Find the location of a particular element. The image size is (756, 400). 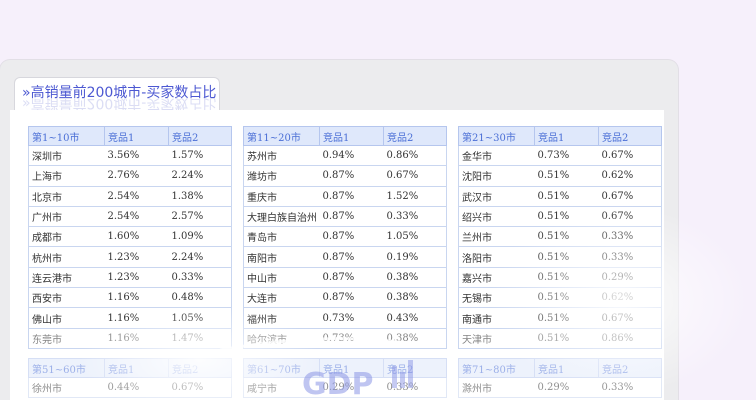

table-row: 武汉市 0.51% 0.67% is located at coordinates (560, 196).